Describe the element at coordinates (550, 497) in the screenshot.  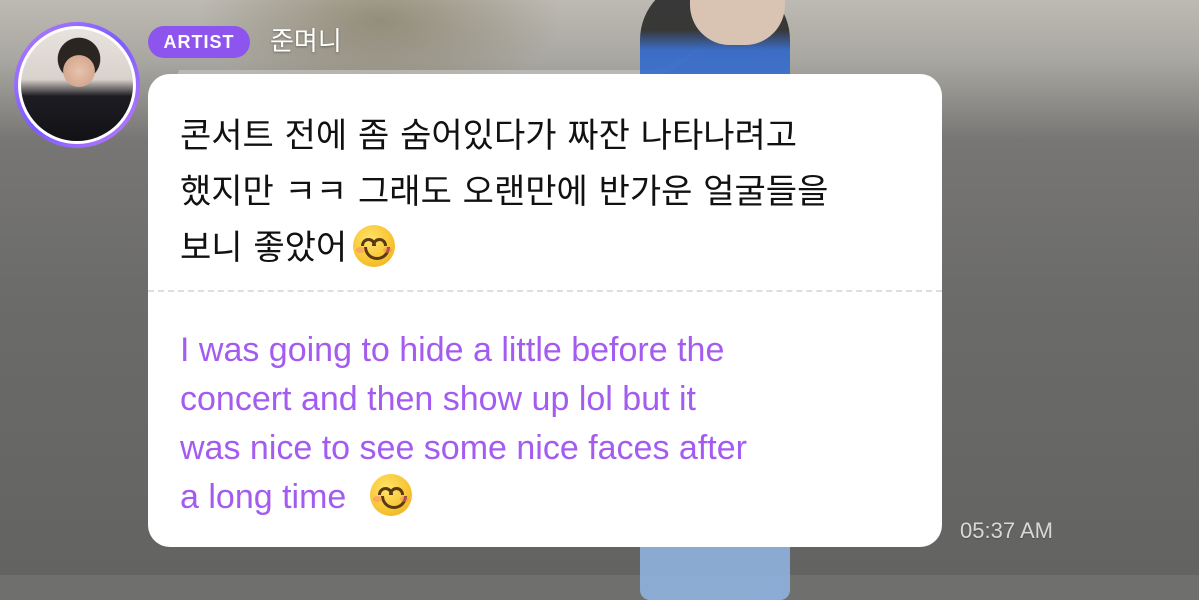
I see `message-translation-line: a long time` at that location.